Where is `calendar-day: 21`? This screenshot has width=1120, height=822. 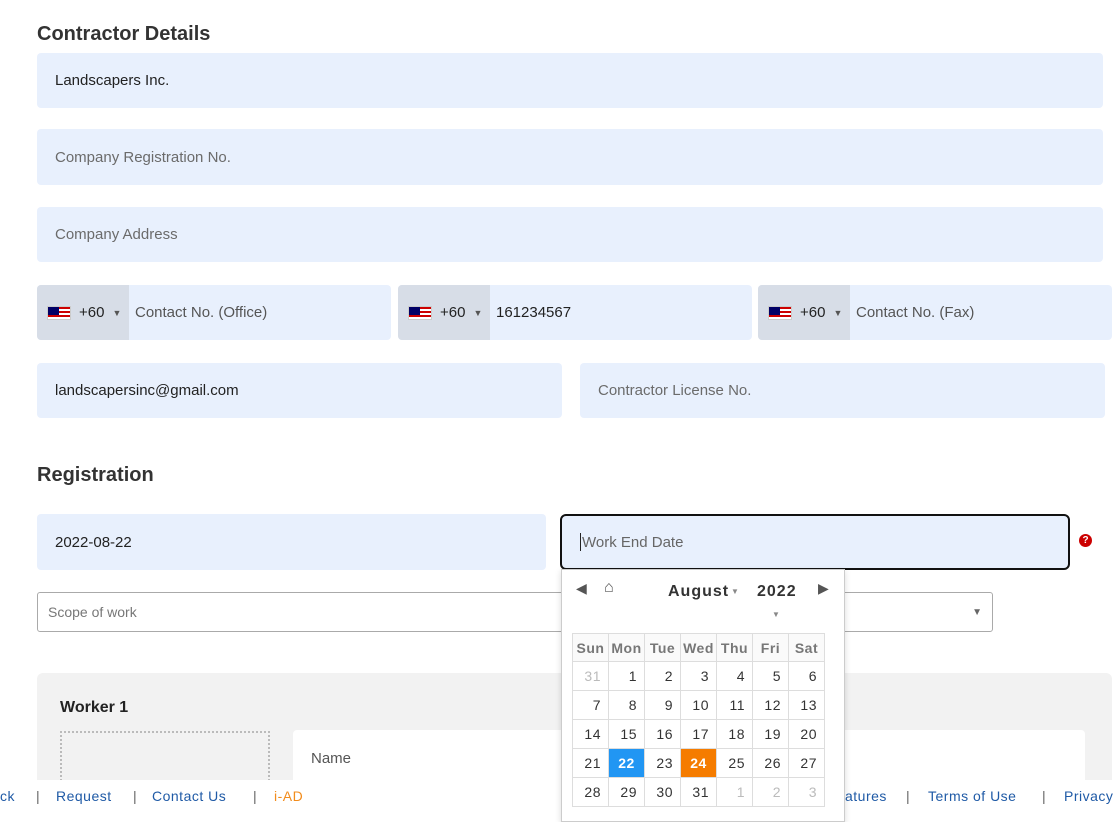 calendar-day: 21 is located at coordinates (590, 763).